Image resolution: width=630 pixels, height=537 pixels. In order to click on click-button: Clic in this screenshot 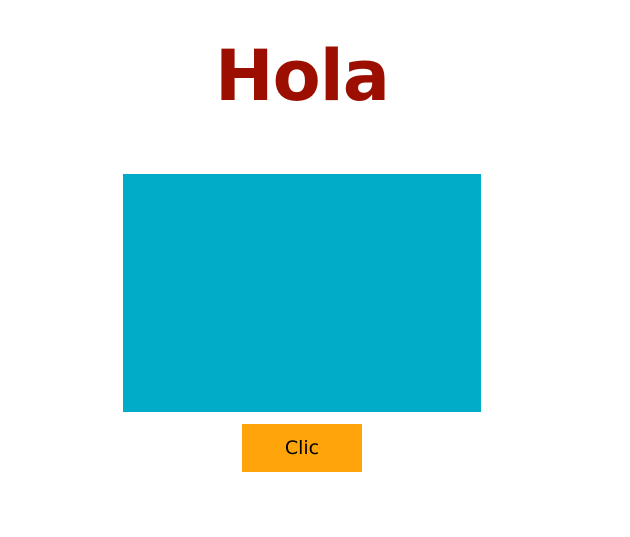, I will do `click(302, 448)`.